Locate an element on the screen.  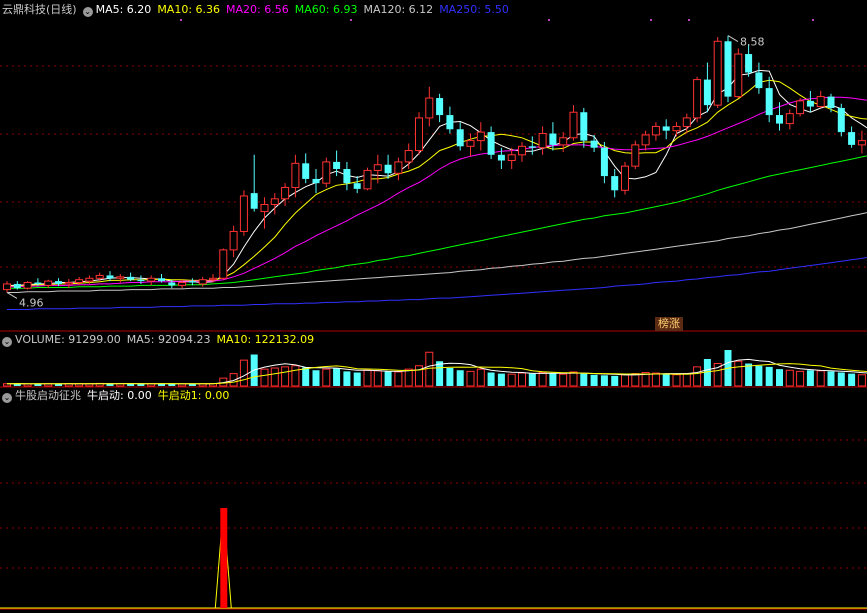
indicator-name: 牛股启动征兆 is located at coordinates (48, 395).